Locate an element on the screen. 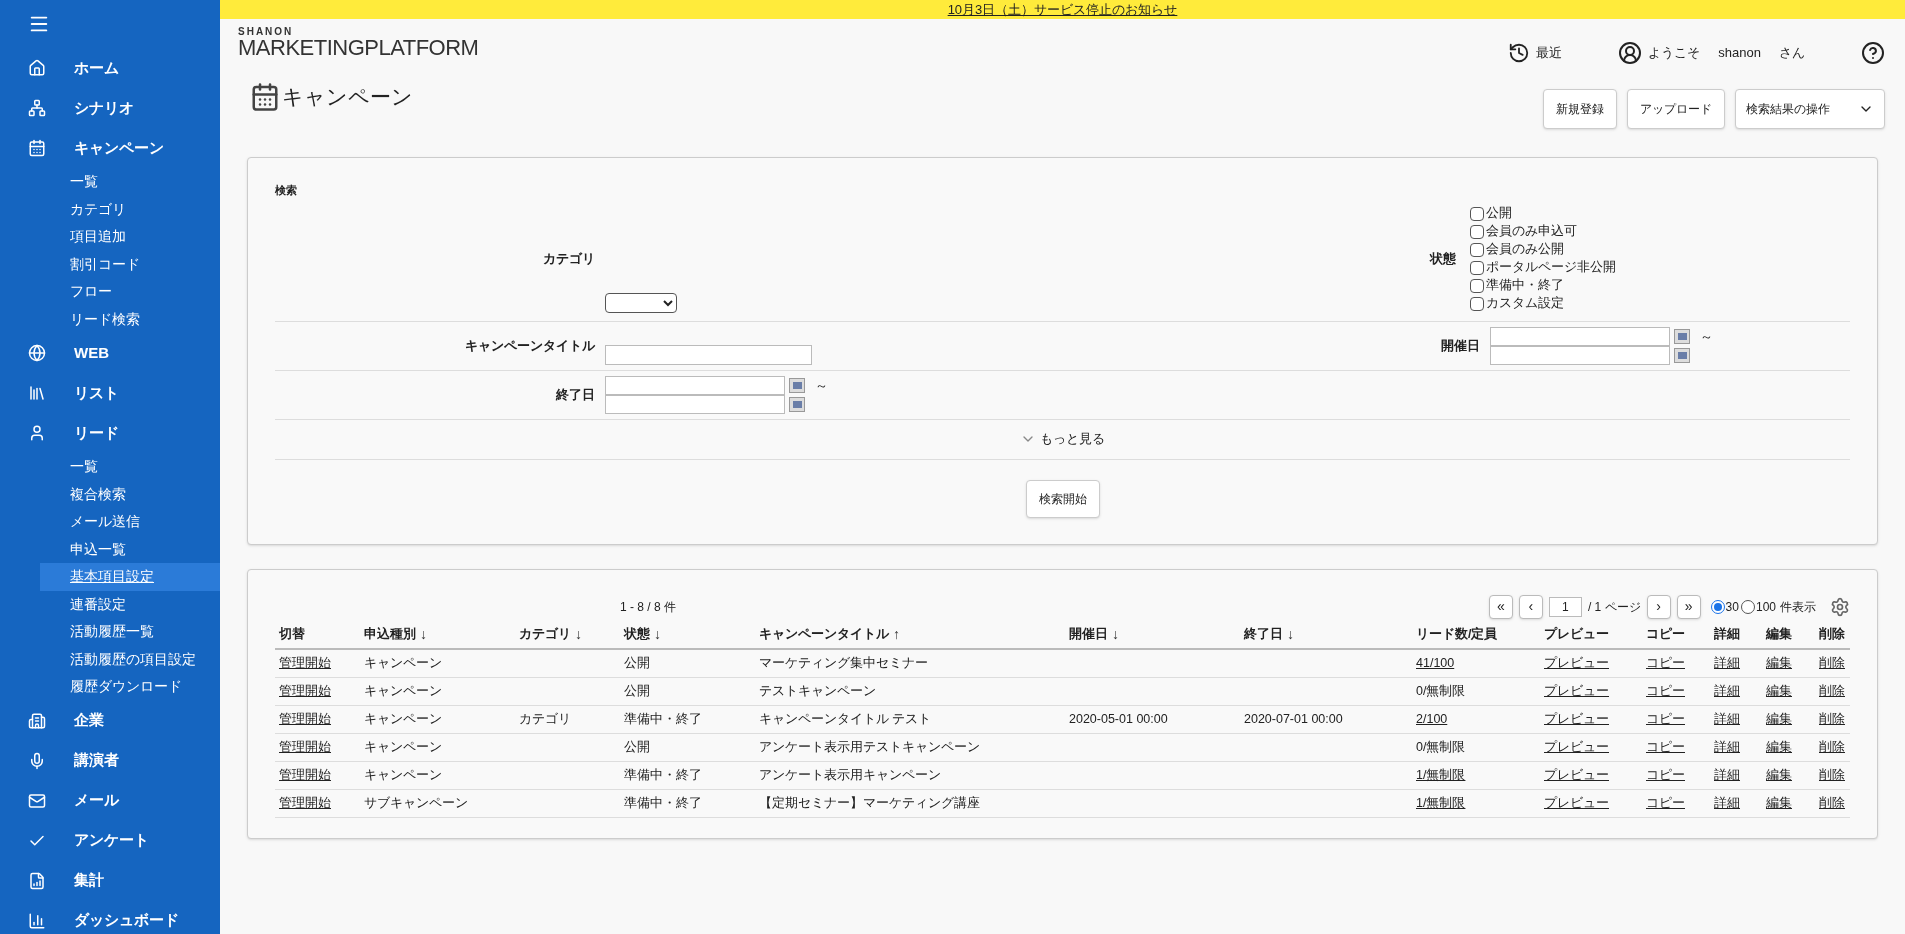  settings-icon is located at coordinates (1840, 606).